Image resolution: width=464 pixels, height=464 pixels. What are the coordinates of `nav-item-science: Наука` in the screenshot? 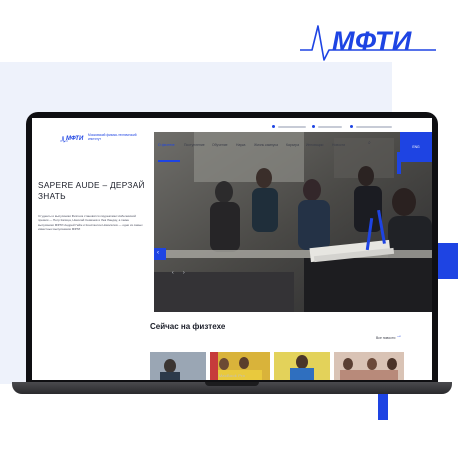 It's located at (240, 145).